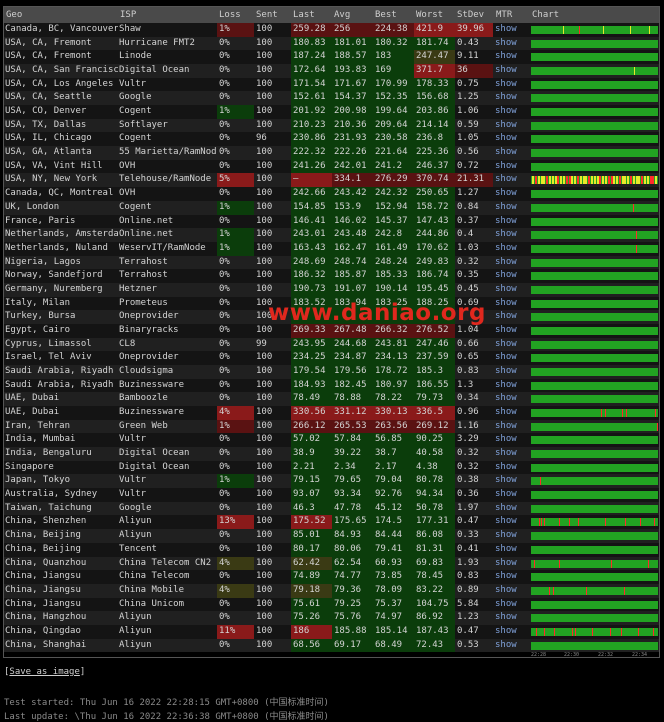  I want to click on worst-cell: 250.65, so click(434, 194).